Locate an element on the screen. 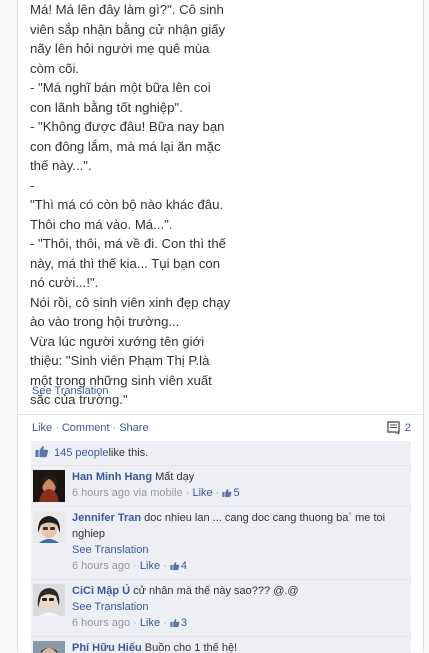 Image resolution: width=429 pixels, height=653 pixels. comment-author: CiCi Mập Ú is located at coordinates (101, 591).